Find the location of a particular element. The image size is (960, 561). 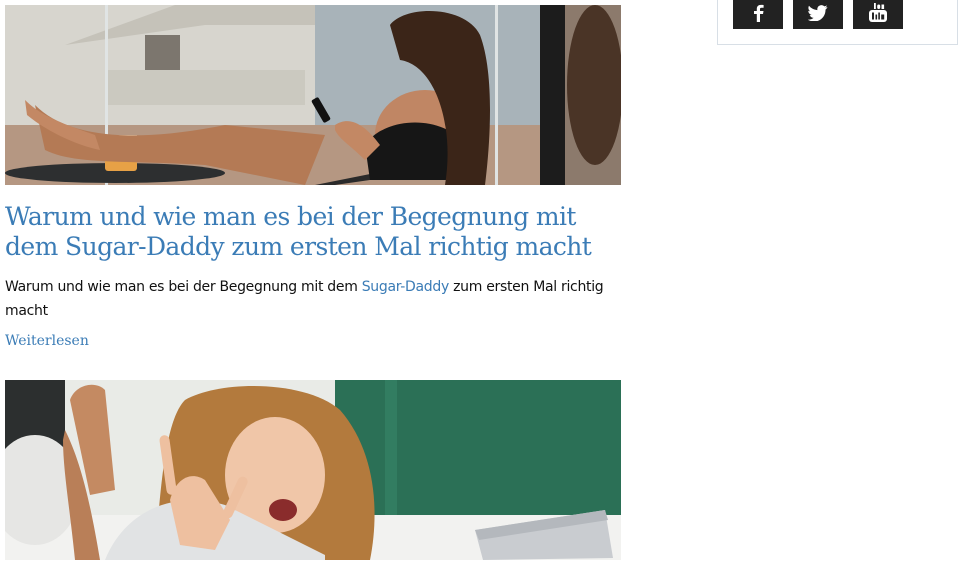

youtube-icon is located at coordinates (878, 12).